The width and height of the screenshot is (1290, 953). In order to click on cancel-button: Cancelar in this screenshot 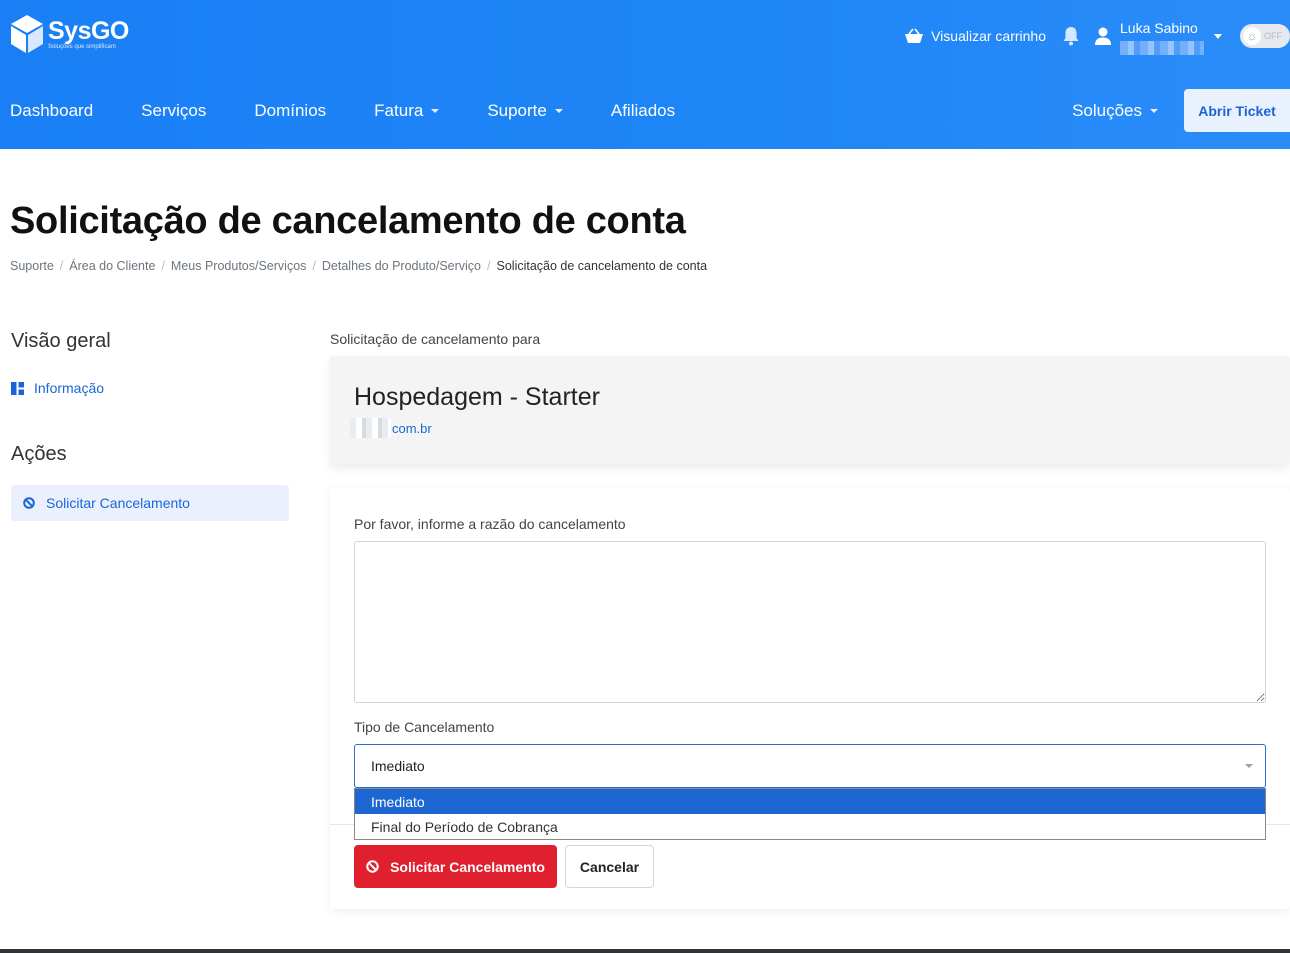, I will do `click(609, 866)`.